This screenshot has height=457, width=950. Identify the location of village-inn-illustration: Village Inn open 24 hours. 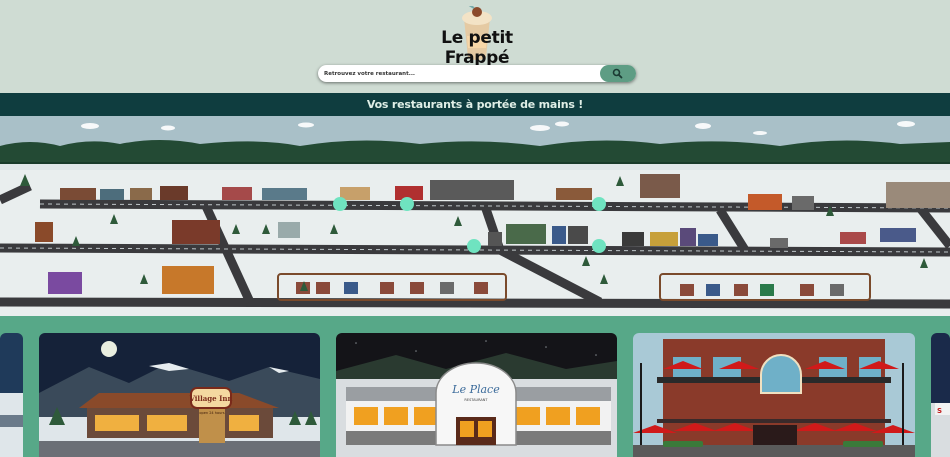
(179, 395).